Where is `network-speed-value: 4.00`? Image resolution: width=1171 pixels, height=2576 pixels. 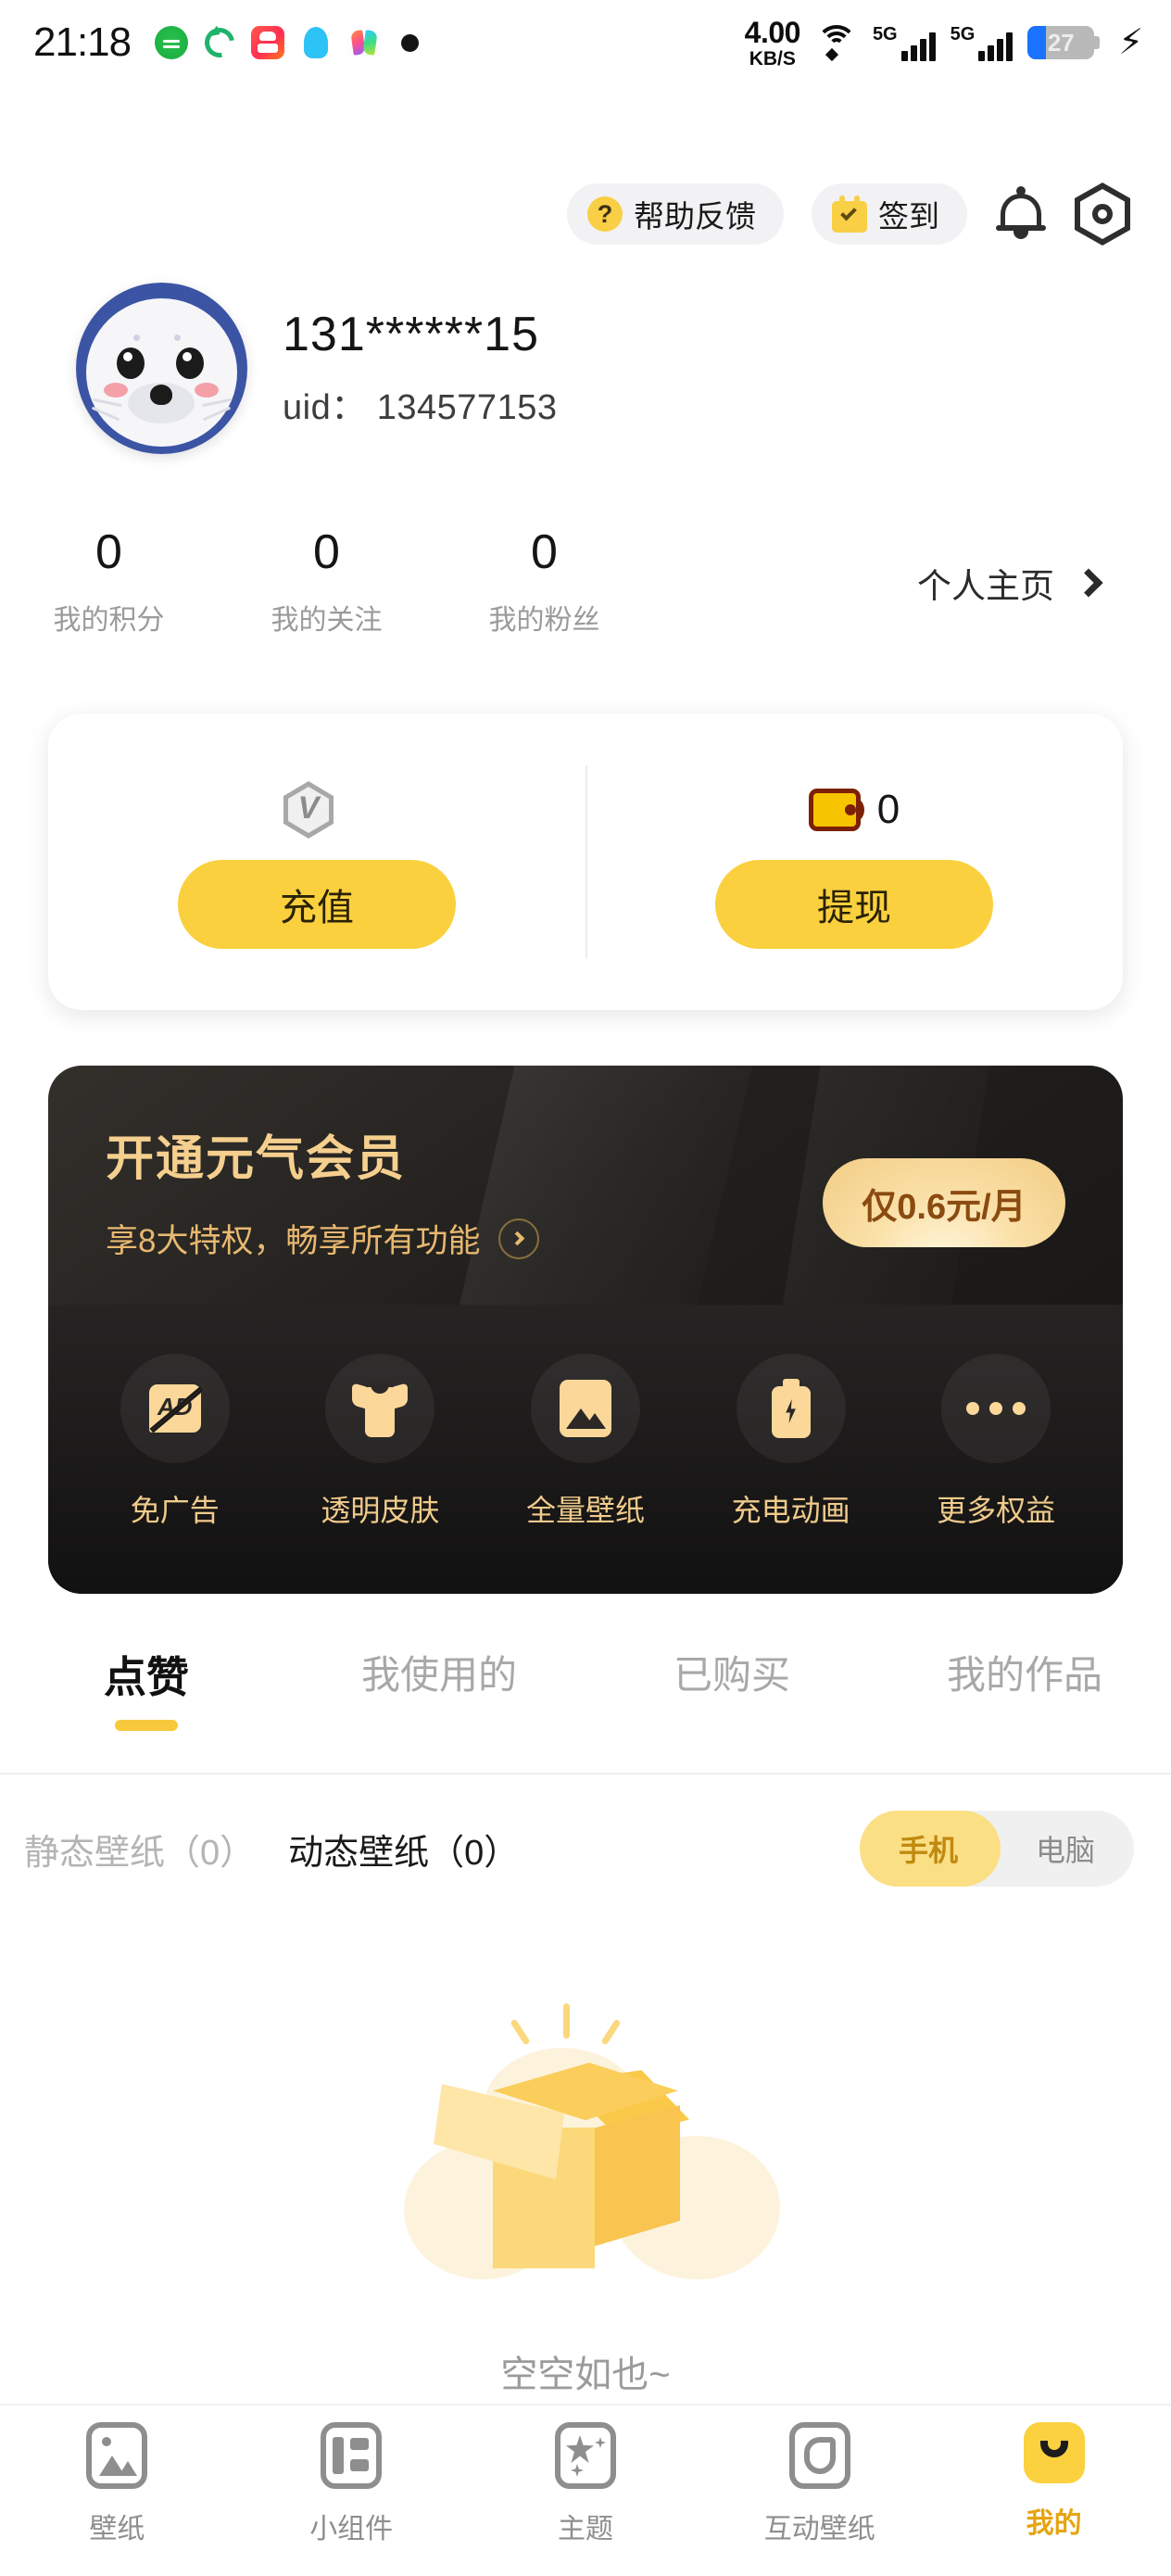 network-speed-value: 4.00 is located at coordinates (773, 32).